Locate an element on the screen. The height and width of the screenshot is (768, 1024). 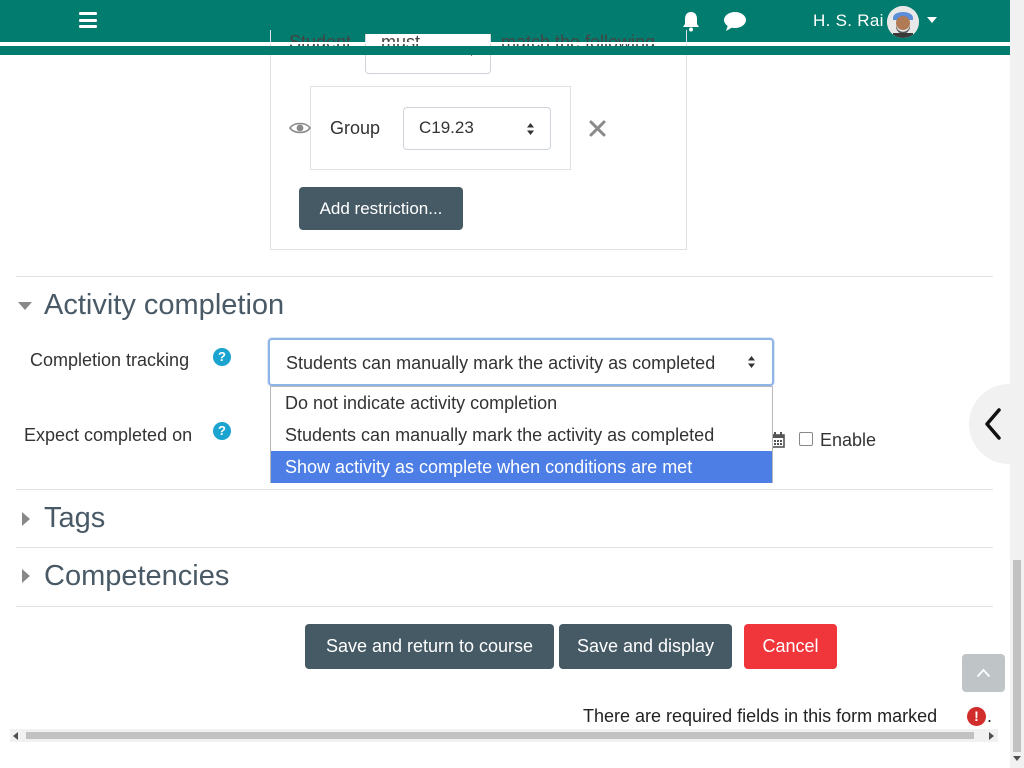
option-do-not-indicate: Do not indicate activity completion is located at coordinates (521, 403).